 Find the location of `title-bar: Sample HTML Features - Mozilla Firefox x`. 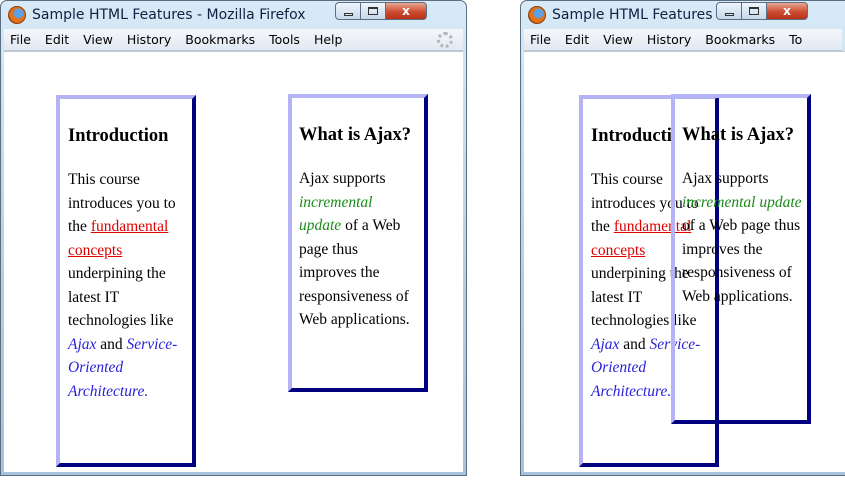

title-bar: Sample HTML Features - Mozilla Firefox x is located at coordinates (233, 15).